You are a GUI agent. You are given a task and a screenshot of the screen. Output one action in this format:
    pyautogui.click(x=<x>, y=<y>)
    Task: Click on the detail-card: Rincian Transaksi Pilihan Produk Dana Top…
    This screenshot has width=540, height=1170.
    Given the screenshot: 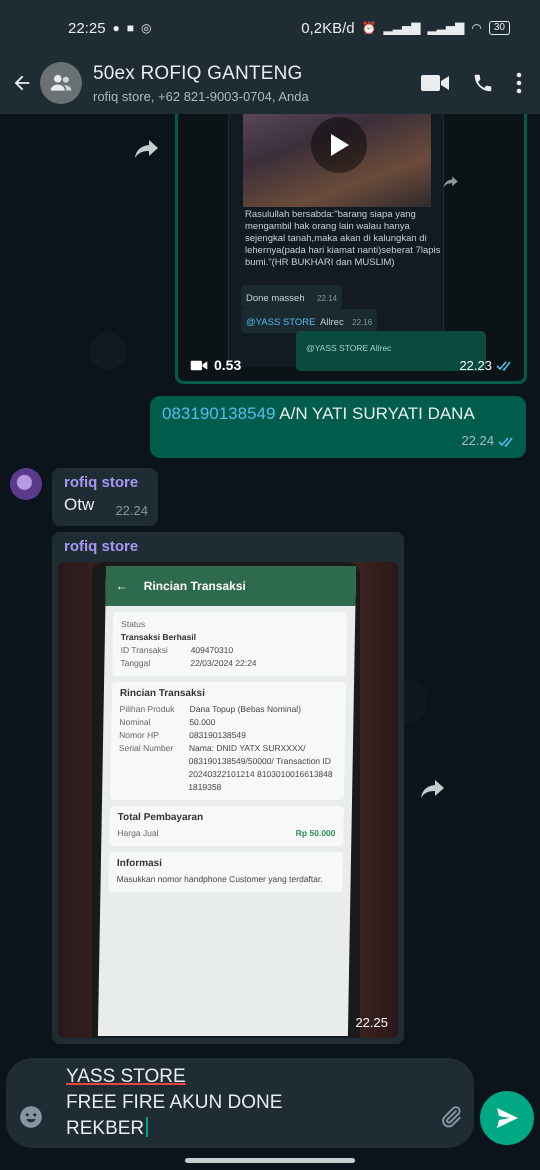 What is the action you would take?
    pyautogui.click(x=228, y=741)
    